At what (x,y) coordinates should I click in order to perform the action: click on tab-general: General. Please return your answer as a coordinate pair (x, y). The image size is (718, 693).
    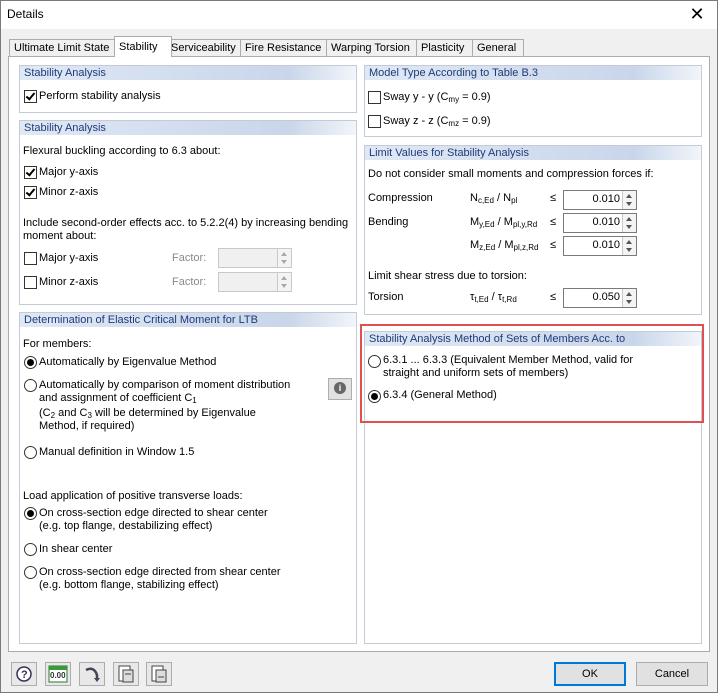
    Looking at the image, I should click on (498, 48).